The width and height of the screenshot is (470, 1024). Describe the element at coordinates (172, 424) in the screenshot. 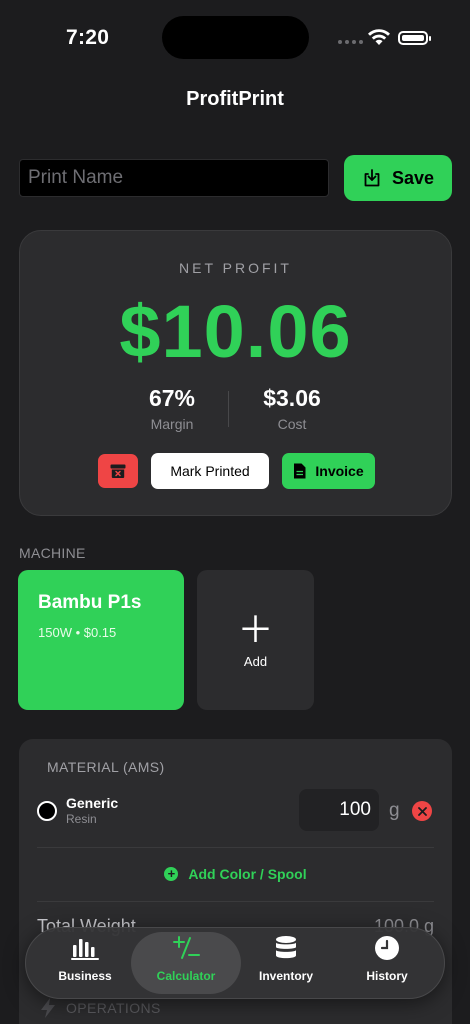

I see `margin-label: Margin` at that location.